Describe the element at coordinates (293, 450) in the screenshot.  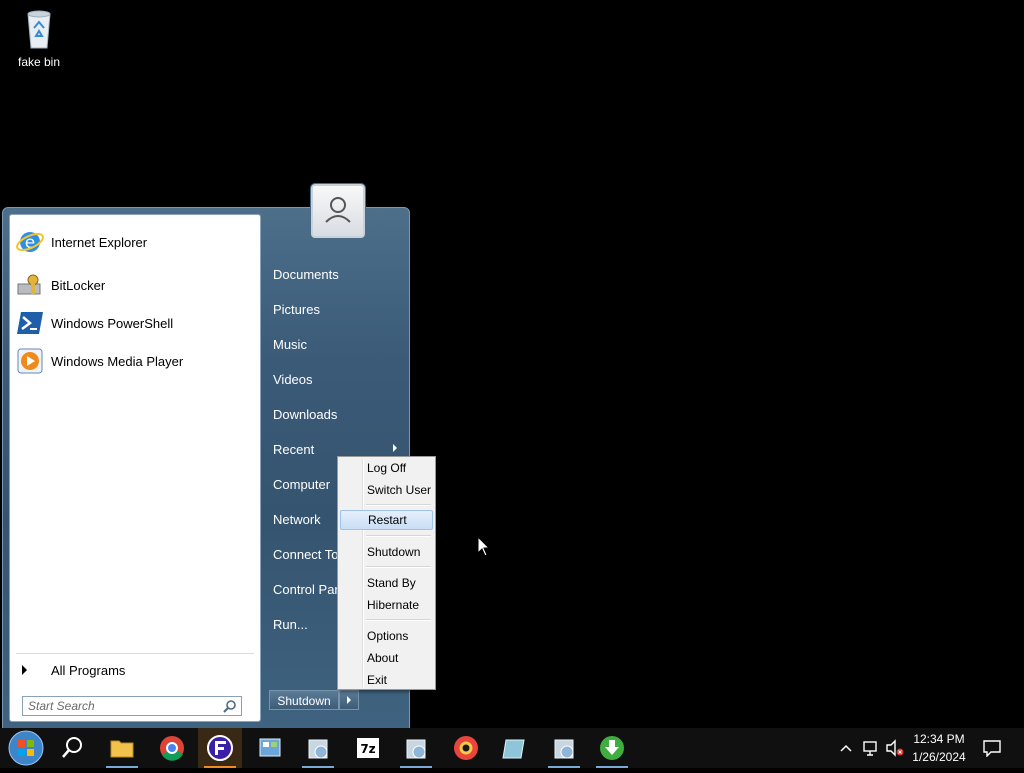
I see `start-link-recent: Recent` at that location.